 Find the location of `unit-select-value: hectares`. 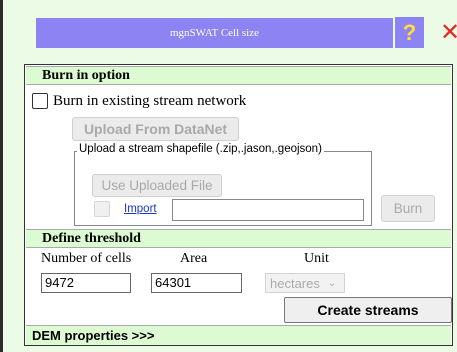

unit-select-value: hectares is located at coordinates (295, 283).